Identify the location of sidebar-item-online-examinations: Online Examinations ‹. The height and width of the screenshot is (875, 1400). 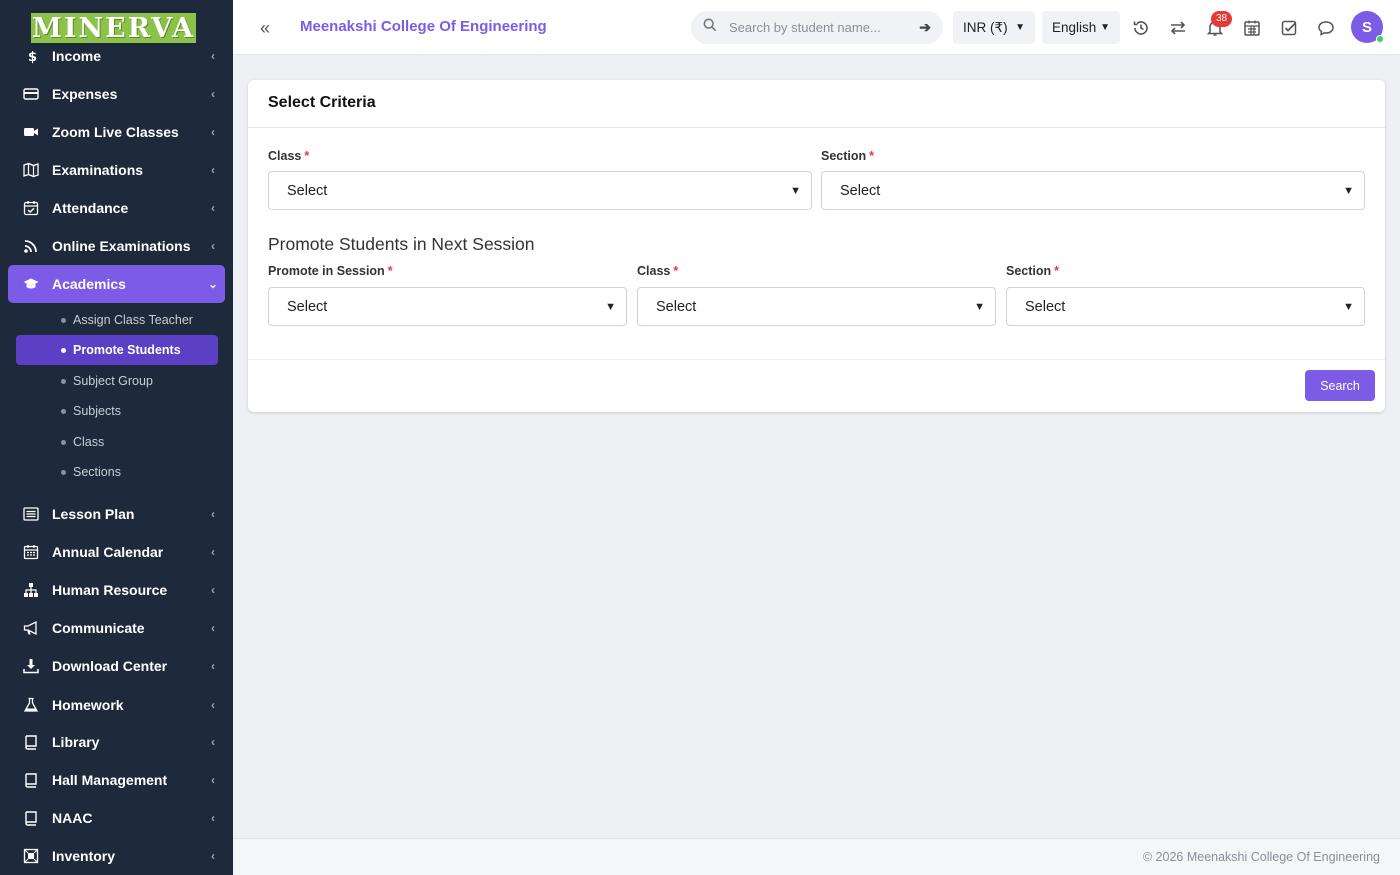
(116, 246).